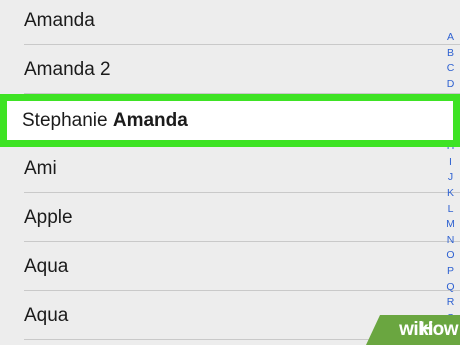 This screenshot has height=345, width=460. I want to click on index-letter-i: I, so click(450, 163).